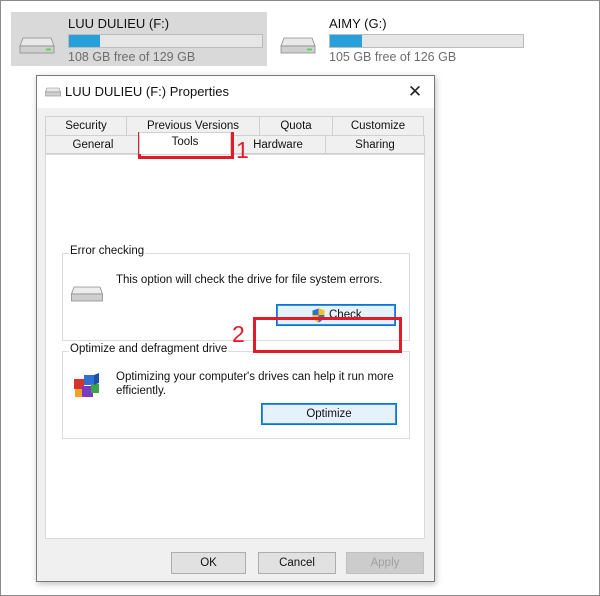 This screenshot has width=600, height=596. I want to click on tab-sharing: Sharing, so click(375, 144).